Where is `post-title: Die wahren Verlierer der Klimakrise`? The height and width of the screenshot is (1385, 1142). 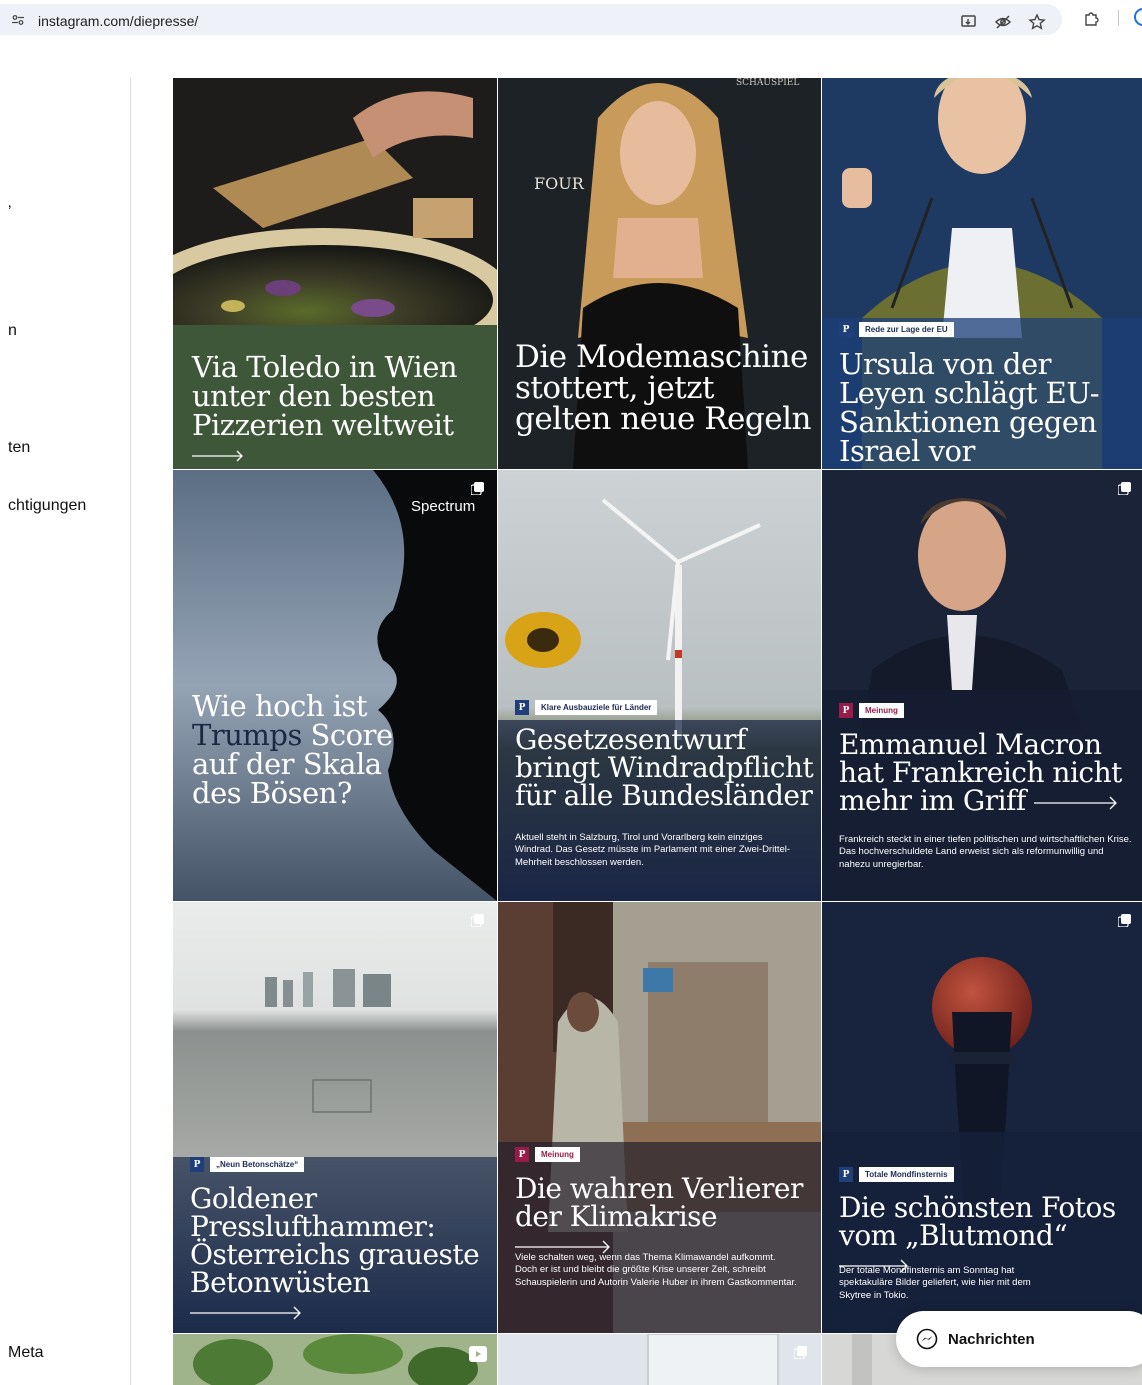
post-title: Die wahren Verlierer der Klimakrise is located at coordinates (665, 1217).